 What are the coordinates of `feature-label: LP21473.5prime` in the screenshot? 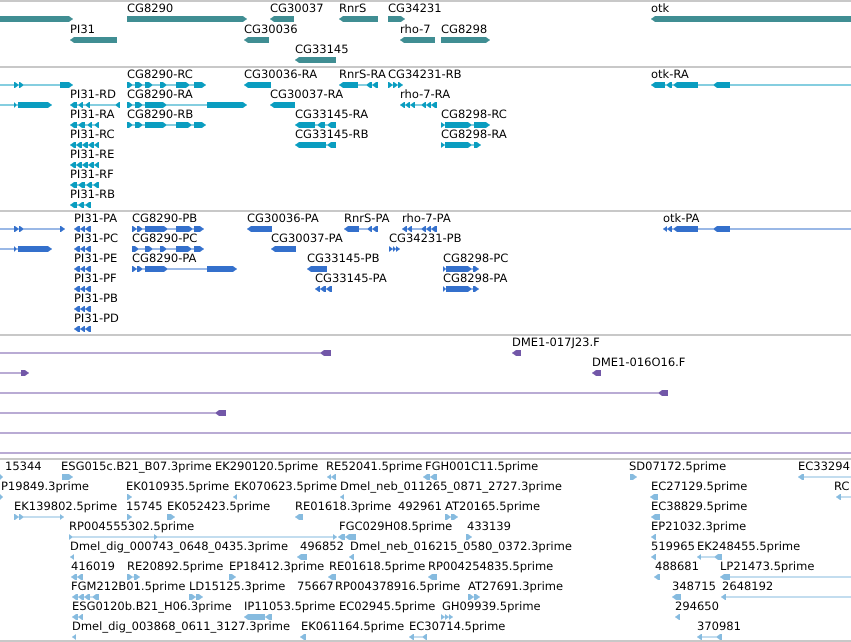 It's located at (767, 566).